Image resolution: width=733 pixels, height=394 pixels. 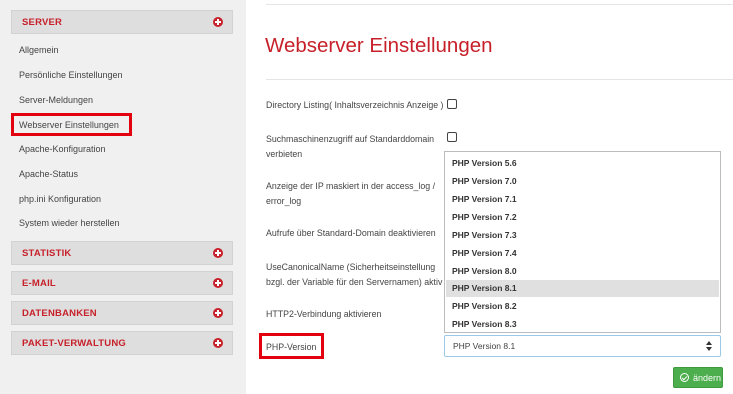 I want to click on section-paket-verwaltung: PAKET-VERWALTUNG, so click(x=122, y=343).